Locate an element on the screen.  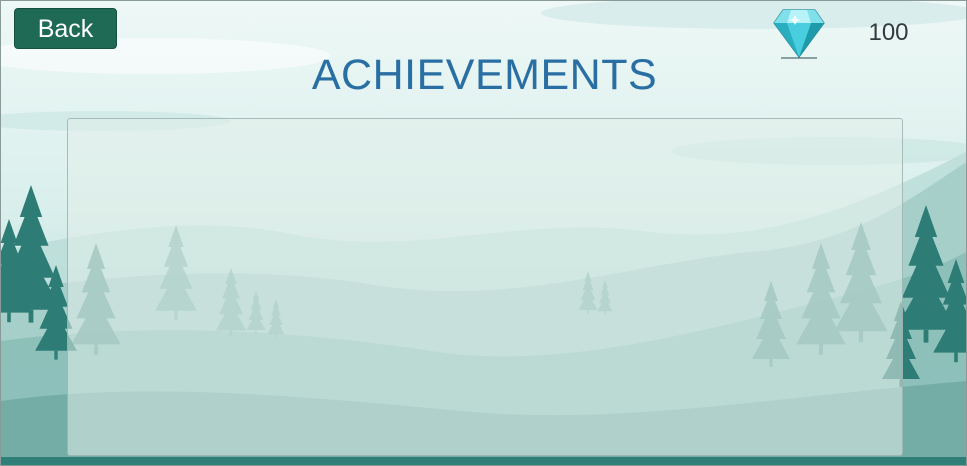
back-button: Back is located at coordinates (65, 28).